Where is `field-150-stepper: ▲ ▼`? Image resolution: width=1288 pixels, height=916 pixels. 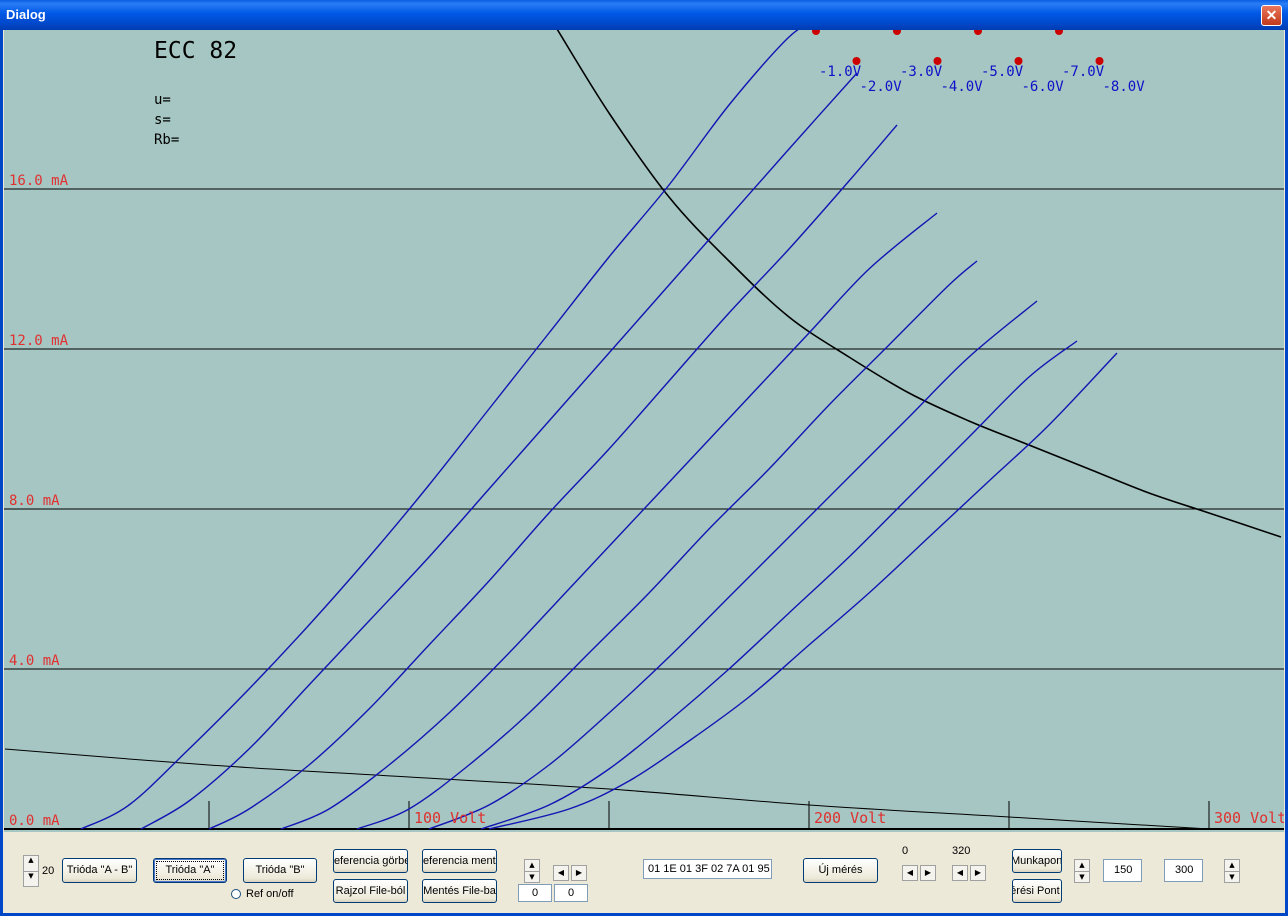
field-150-stepper: ▲ ▼ is located at coordinates (1082, 871).